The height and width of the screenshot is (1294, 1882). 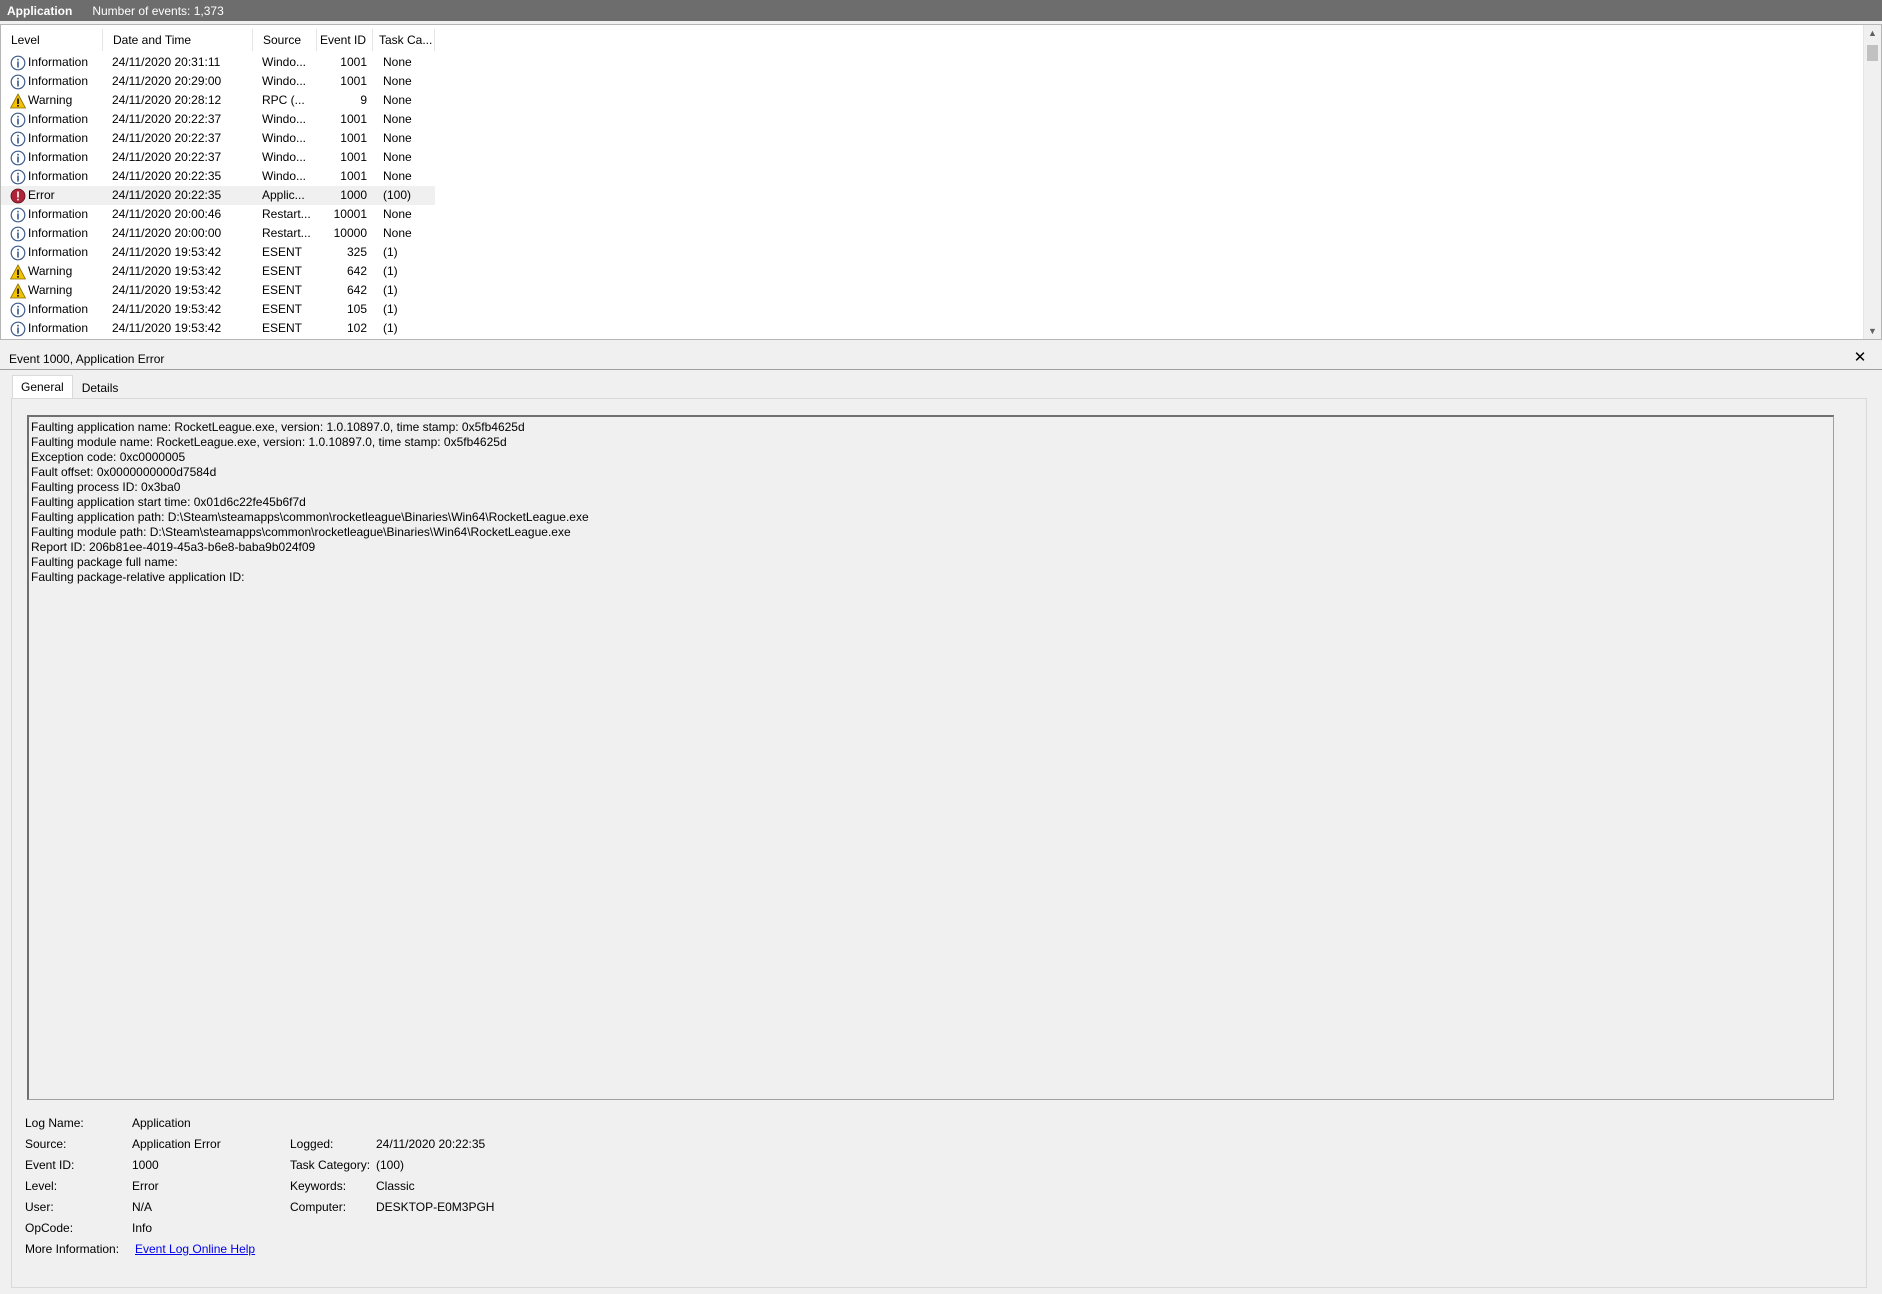 What do you see at coordinates (285, 40) in the screenshot?
I see `column-header-source: Source` at bounding box center [285, 40].